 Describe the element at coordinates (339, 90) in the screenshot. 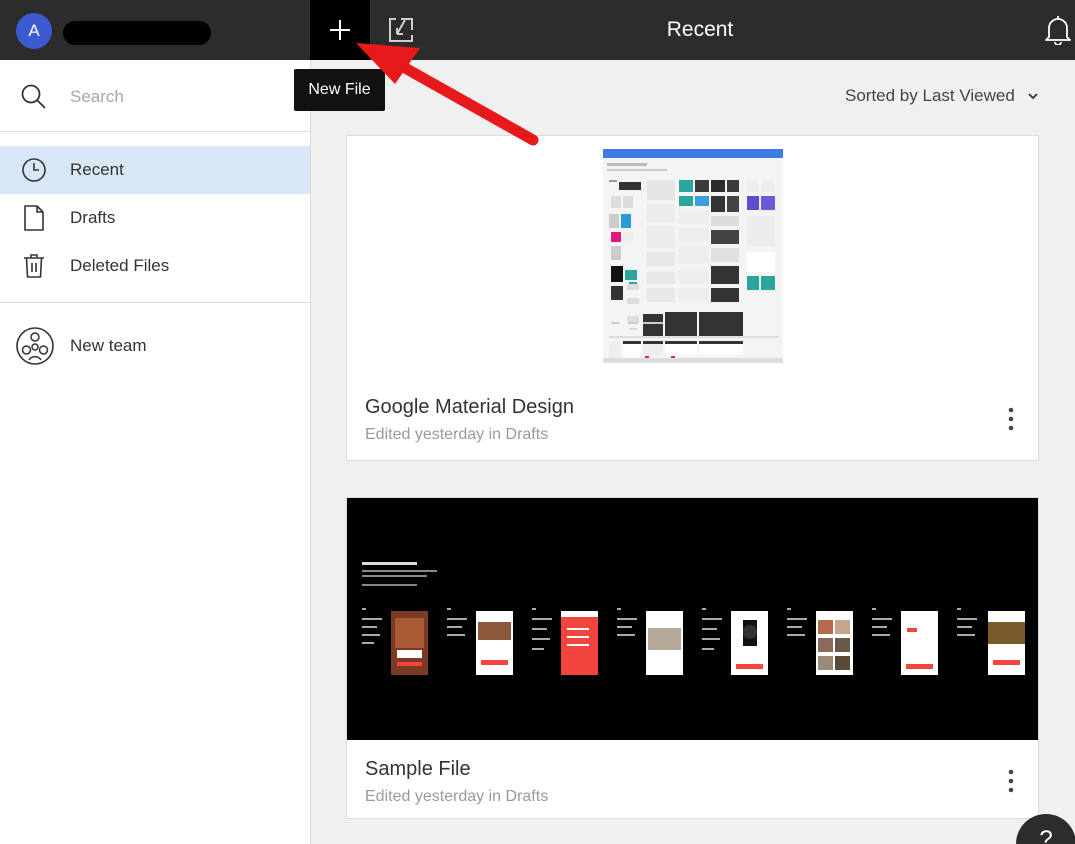

I see `new-file-tooltip: New File` at that location.